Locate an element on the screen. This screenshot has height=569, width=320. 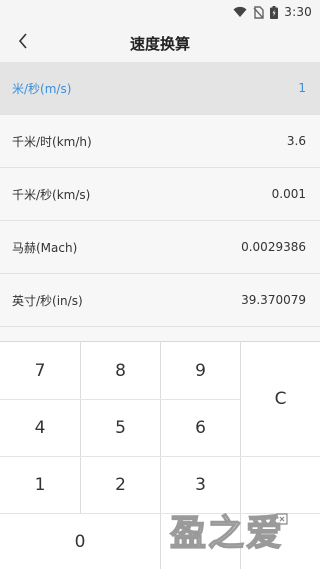
key-6: 6 is located at coordinates (200, 428).